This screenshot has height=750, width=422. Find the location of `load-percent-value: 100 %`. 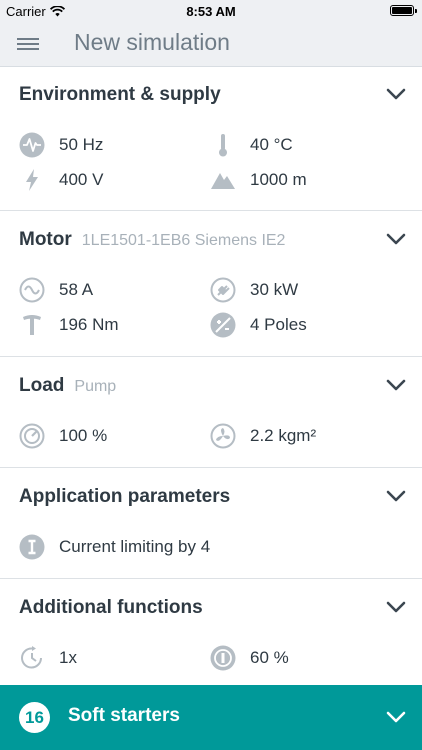

load-percent-value: 100 % is located at coordinates (83, 435).